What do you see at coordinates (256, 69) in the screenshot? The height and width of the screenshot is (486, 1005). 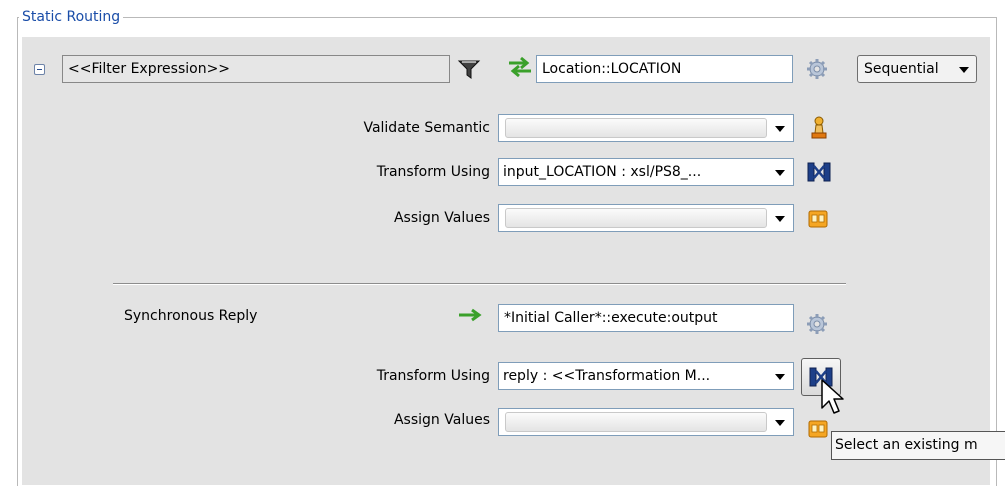 I see `filter-expression-field: <<Filter Expression>>` at bounding box center [256, 69].